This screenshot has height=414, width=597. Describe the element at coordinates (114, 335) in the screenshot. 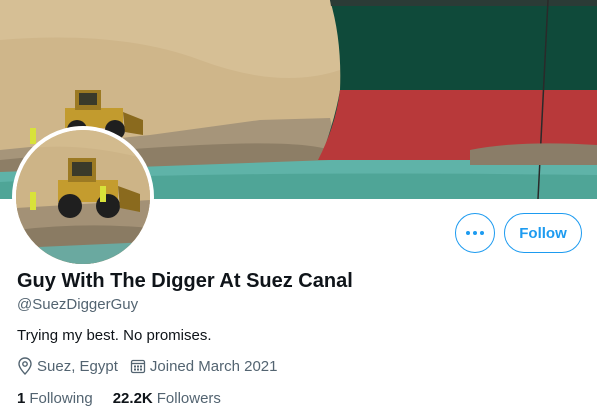

I see `profile-bio: Trying my best. No promises.` at that location.